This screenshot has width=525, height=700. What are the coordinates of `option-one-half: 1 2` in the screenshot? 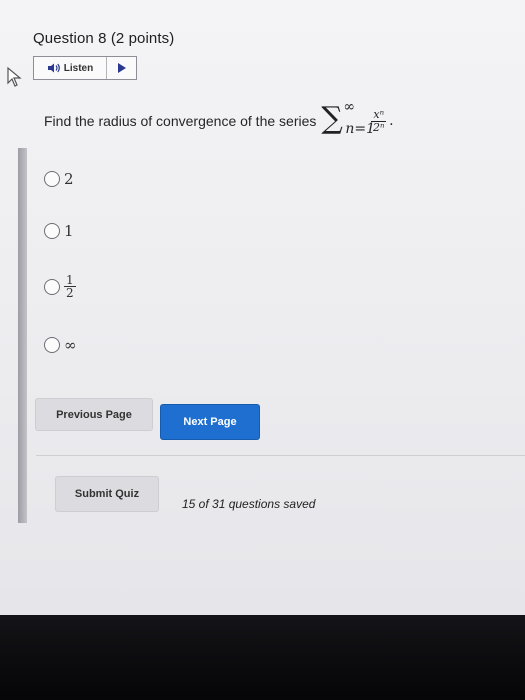 It's located at (60, 286).